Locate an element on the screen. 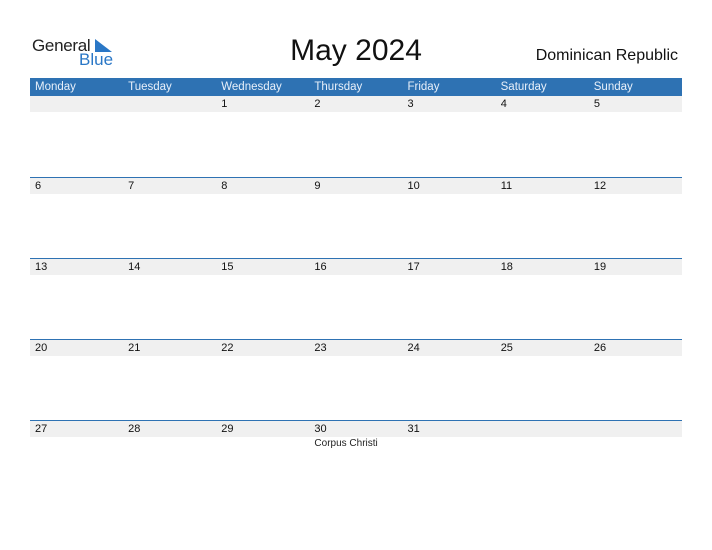 The image size is (712, 550). day-number: 2 is located at coordinates (317, 104).